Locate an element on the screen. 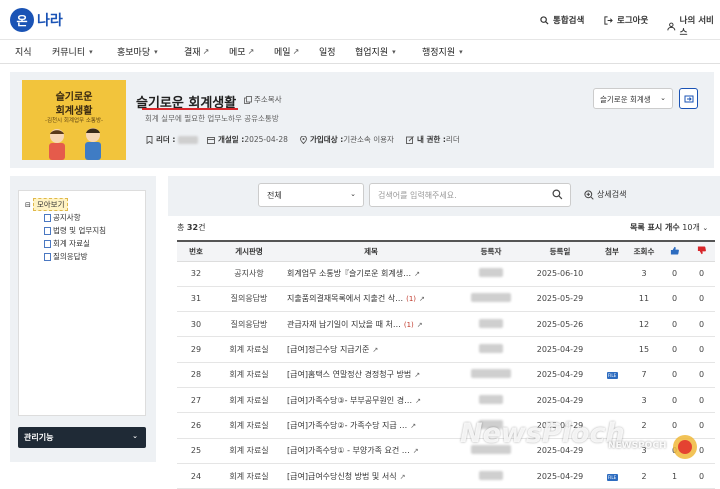  total-count: 총 32건 is located at coordinates (191, 227).